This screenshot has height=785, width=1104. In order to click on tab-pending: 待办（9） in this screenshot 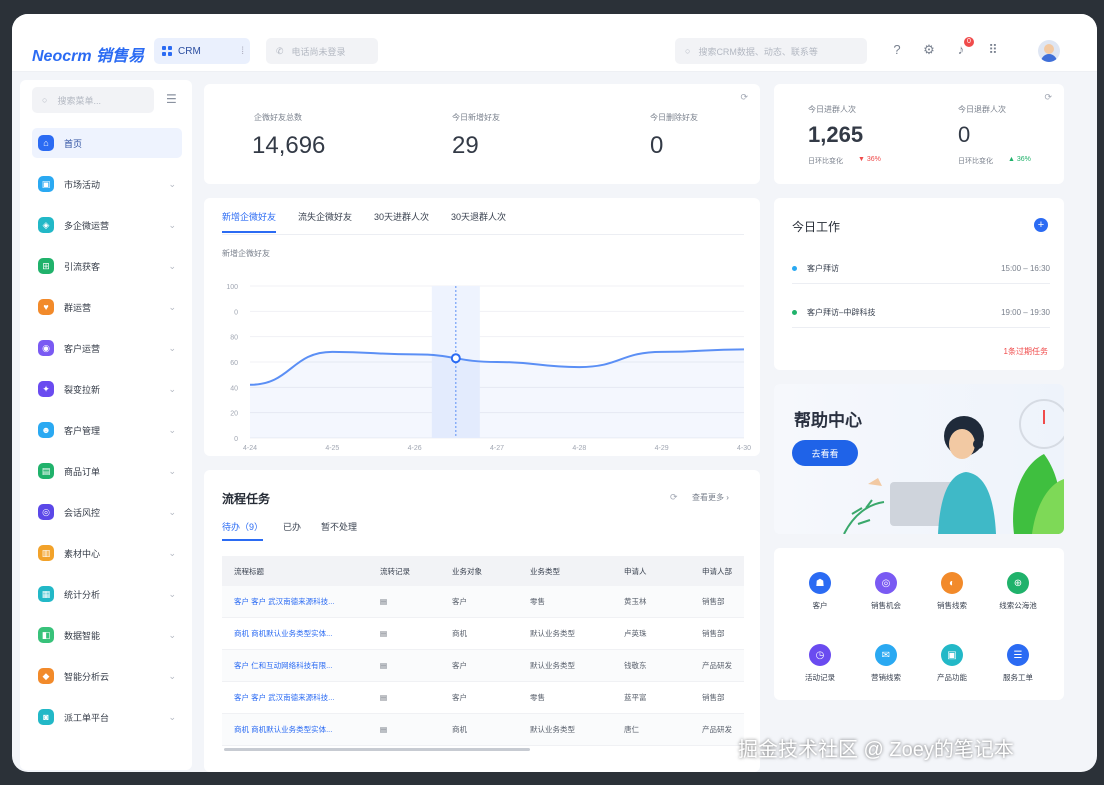, I will do `click(243, 530)`.